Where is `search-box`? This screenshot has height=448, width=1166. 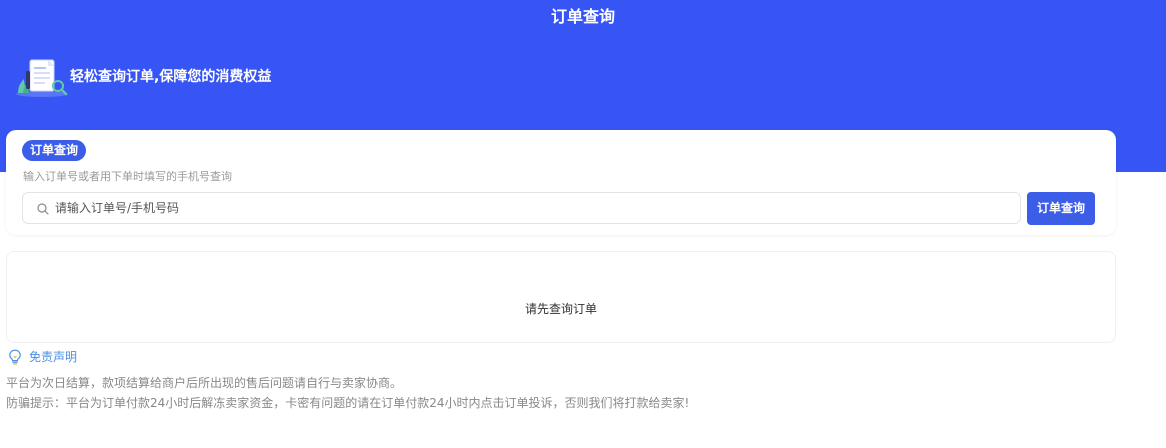
search-box is located at coordinates (521, 208).